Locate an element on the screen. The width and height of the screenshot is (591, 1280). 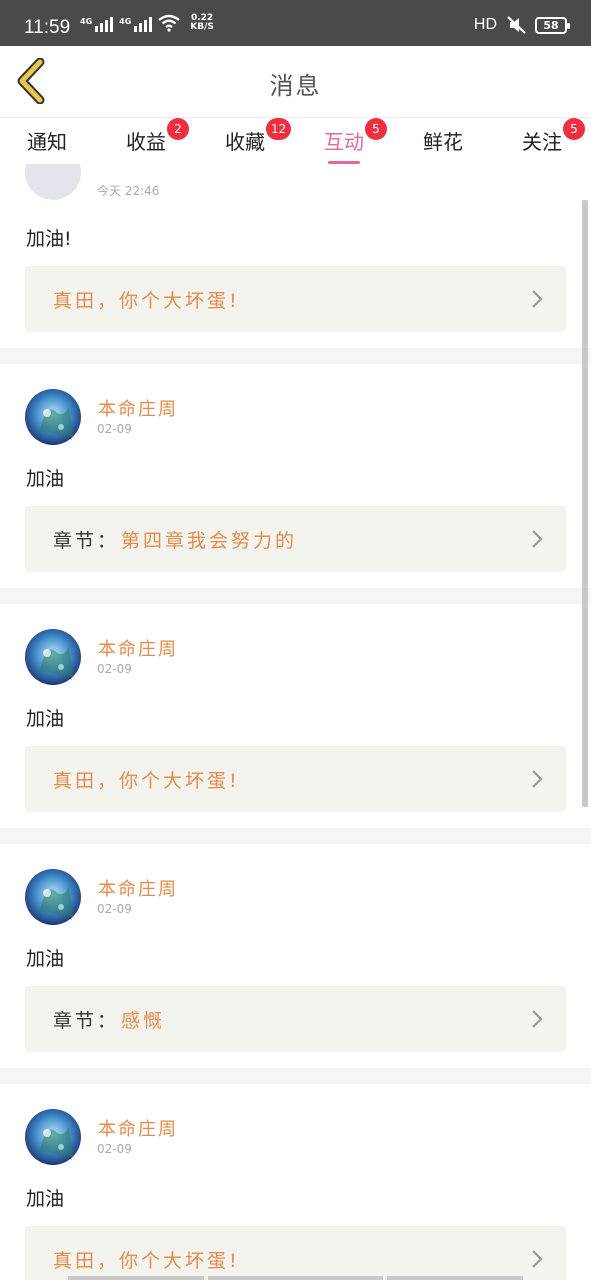
message-comment: 加油! is located at coordinates (49, 239).